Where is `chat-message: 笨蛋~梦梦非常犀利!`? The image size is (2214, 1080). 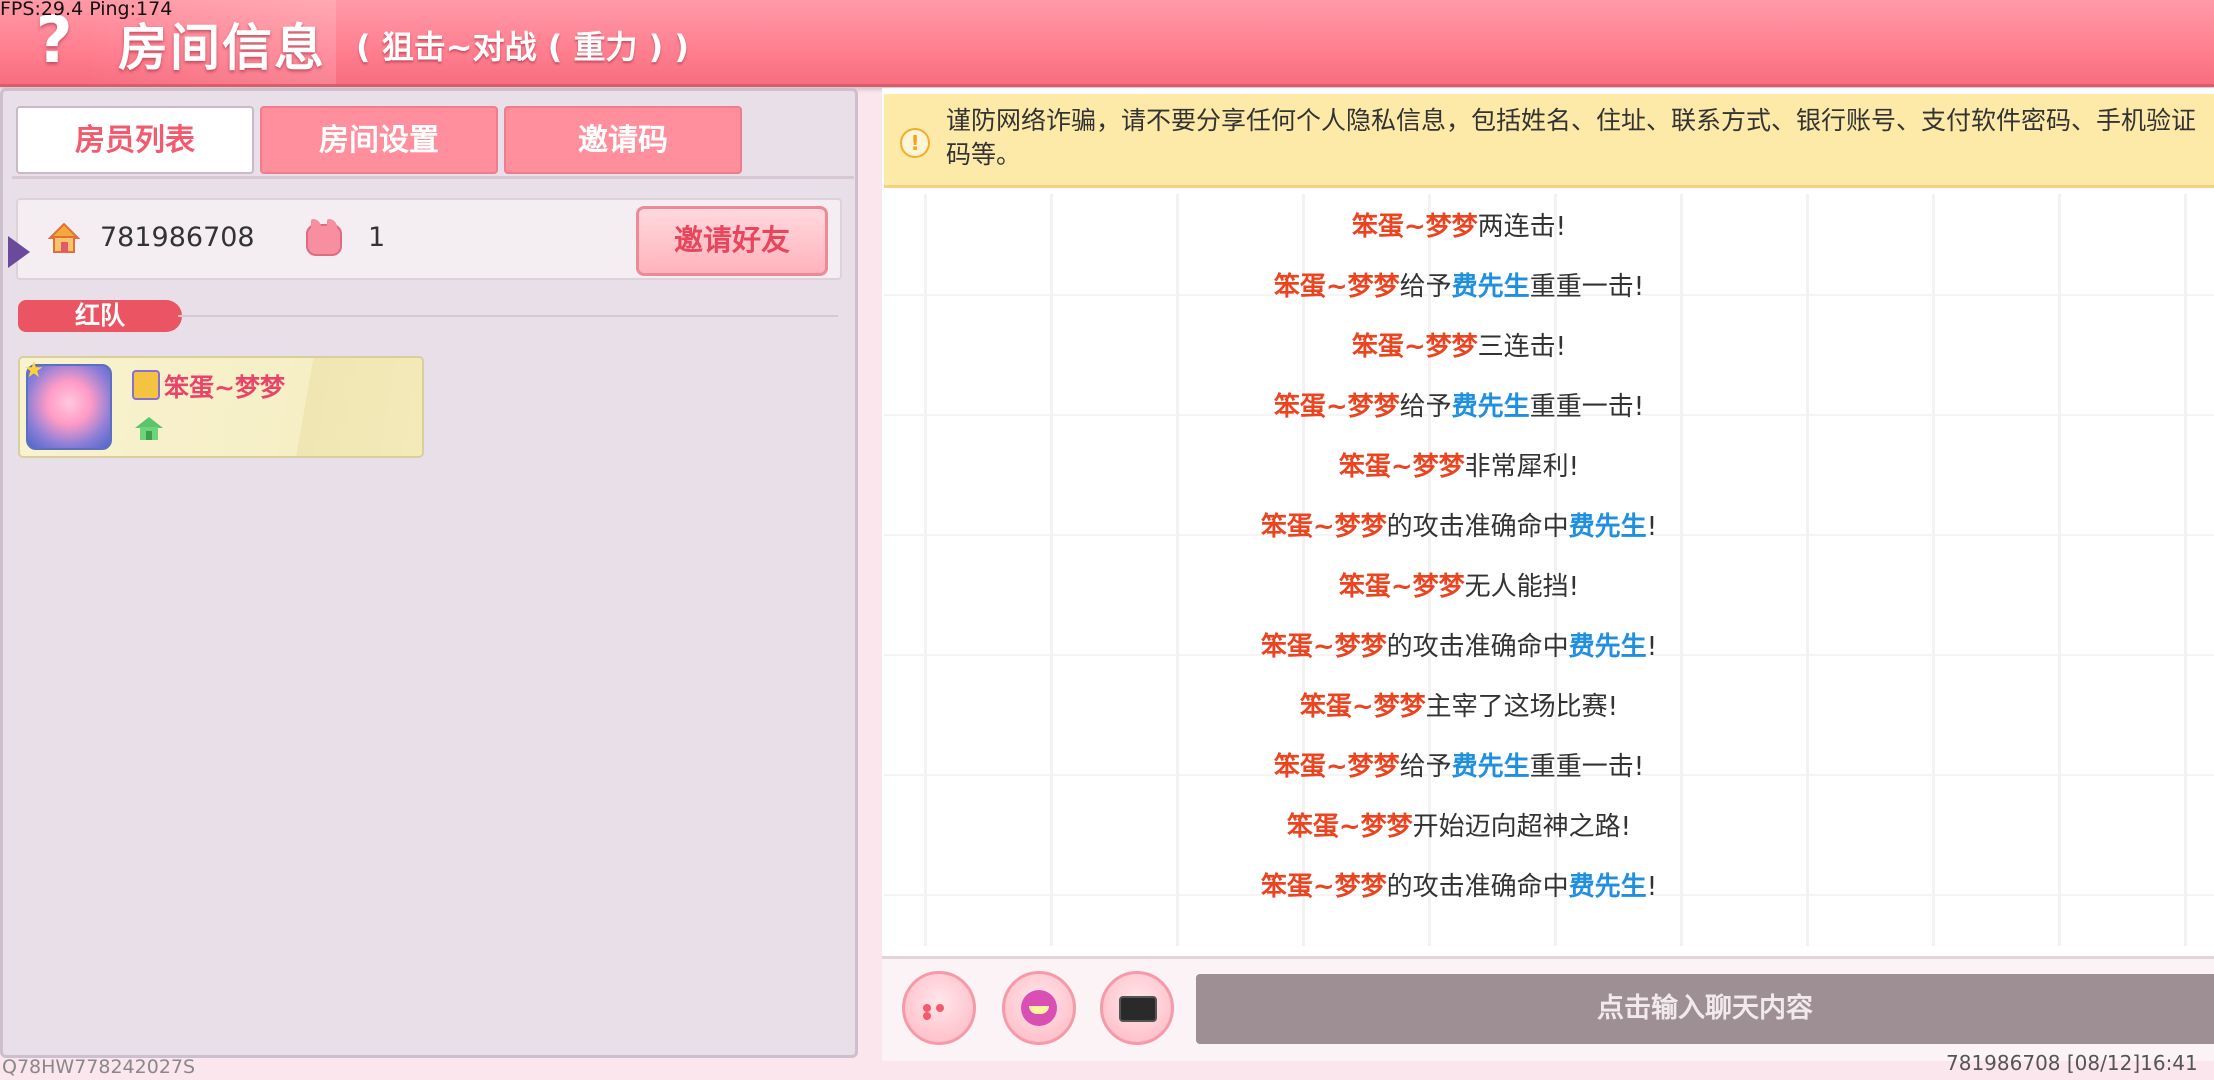
chat-message: 笨蛋~梦梦非常犀利! is located at coordinates (1459, 464).